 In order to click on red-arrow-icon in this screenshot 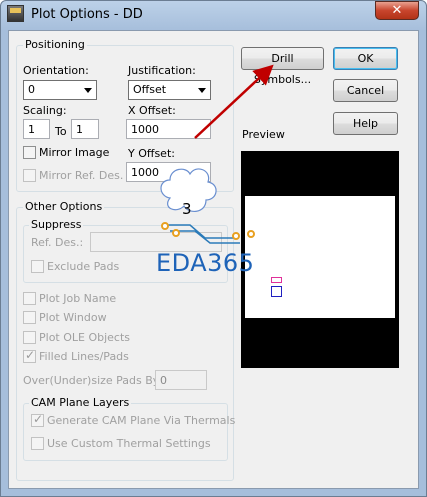, I will do `click(234, 101)`.